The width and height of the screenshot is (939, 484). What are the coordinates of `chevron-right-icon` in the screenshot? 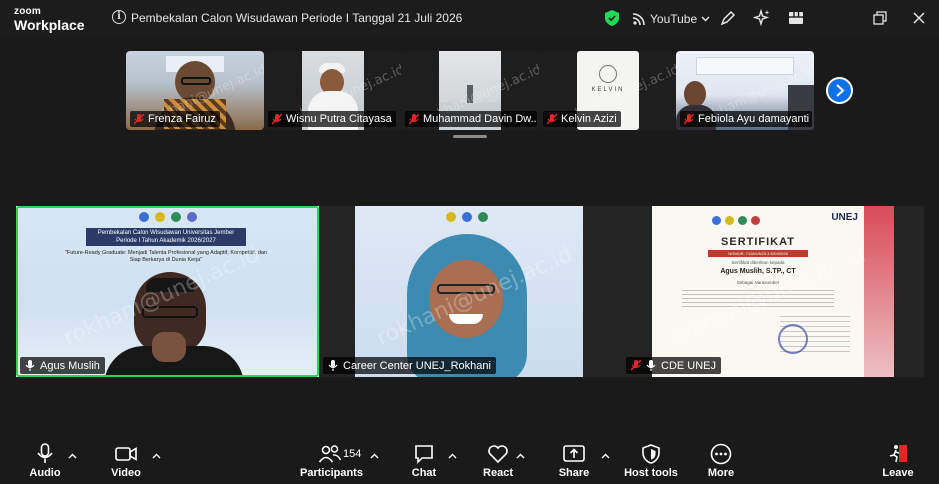 It's located at (840, 90).